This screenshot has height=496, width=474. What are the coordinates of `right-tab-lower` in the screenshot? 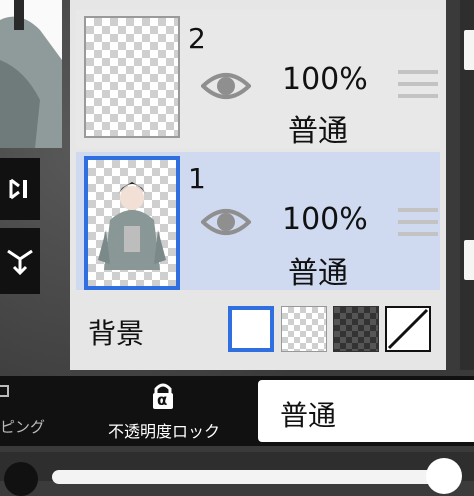 It's located at (469, 260).